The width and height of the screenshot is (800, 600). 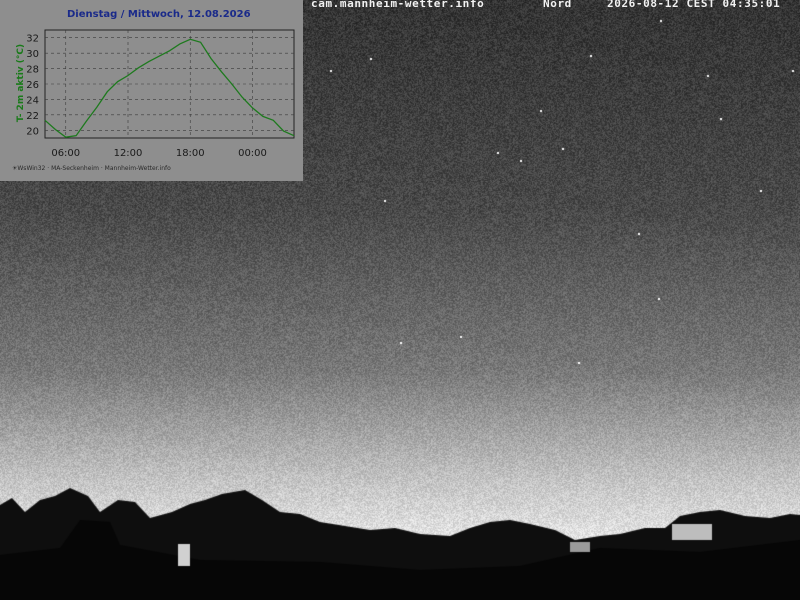 I want to click on x-tick-label: 12:00, so click(x=128, y=153).